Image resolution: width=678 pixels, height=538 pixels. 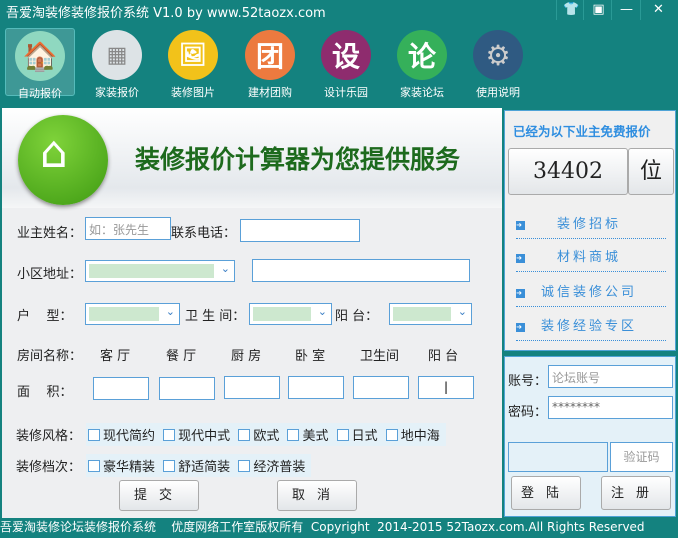 I want to click on nav-home-quote: ▦ 家装报价, so click(x=117, y=63).